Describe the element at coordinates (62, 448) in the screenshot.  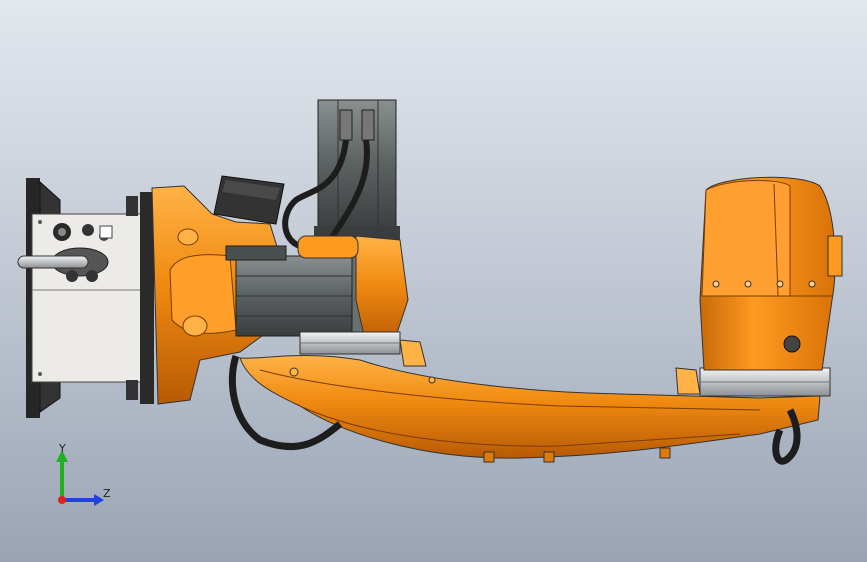
I see `axis-y-label: Y` at that location.